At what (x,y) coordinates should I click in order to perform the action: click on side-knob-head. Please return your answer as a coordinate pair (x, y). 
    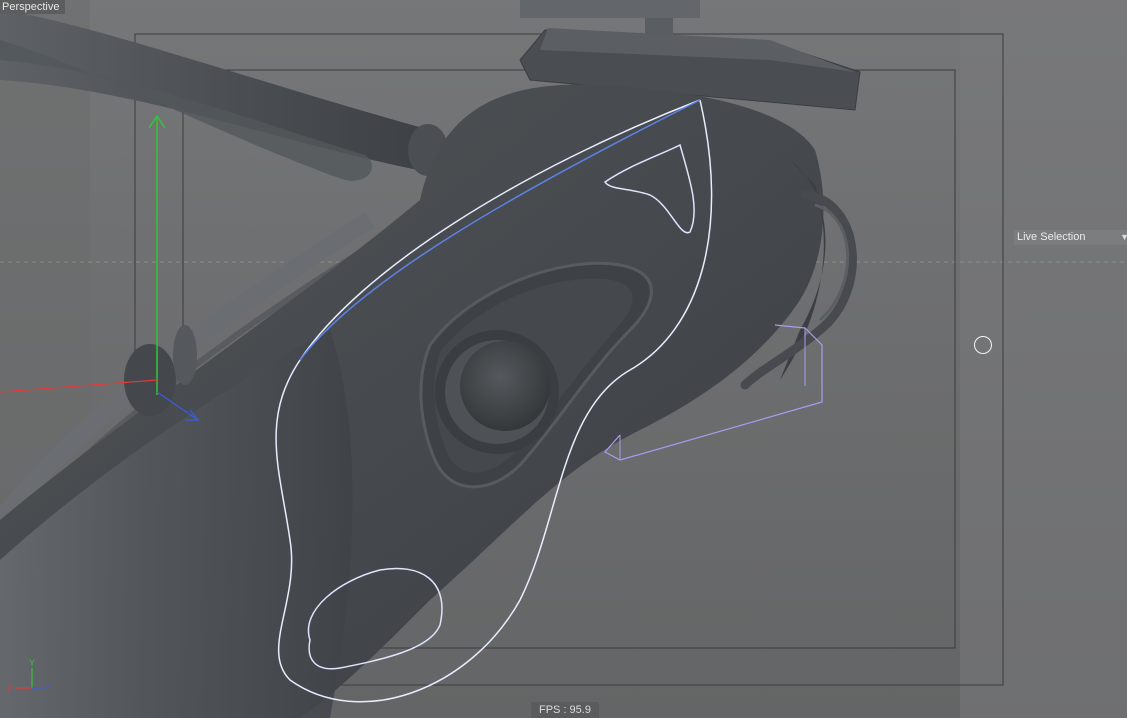
    Looking at the image, I should click on (185, 355).